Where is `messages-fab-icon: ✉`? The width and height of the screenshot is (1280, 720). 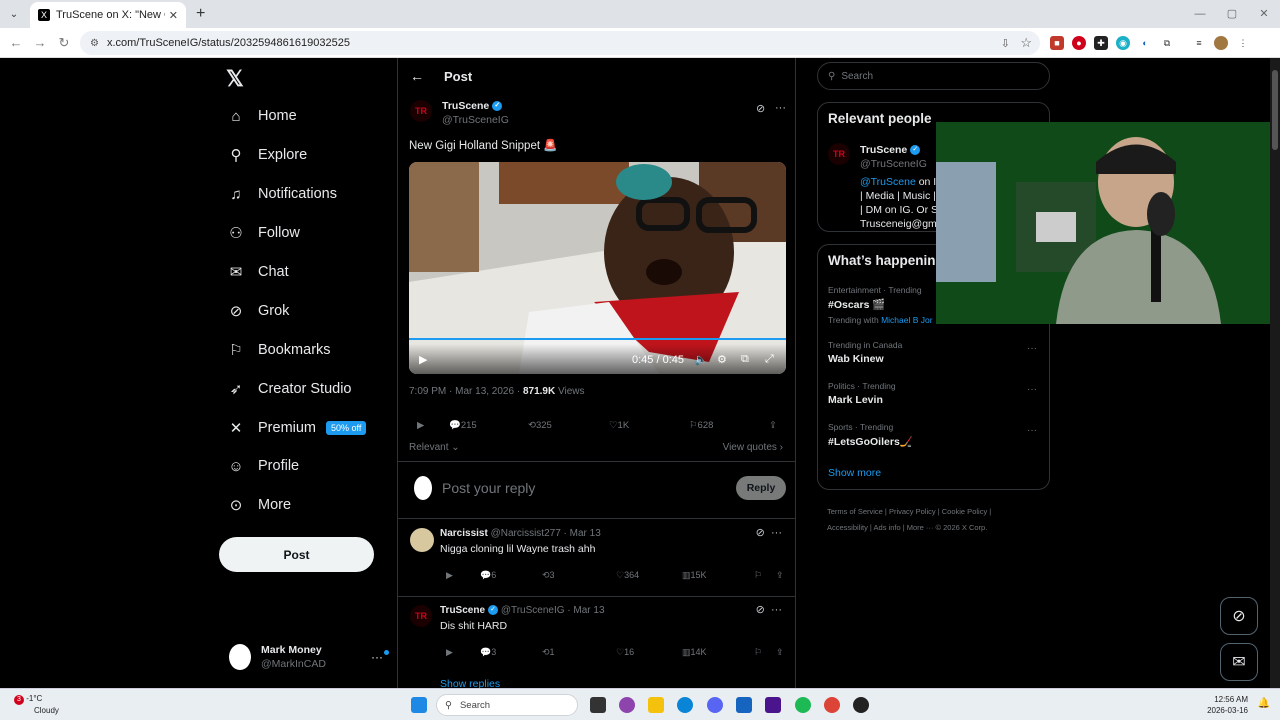 messages-fab-icon: ✉ is located at coordinates (1239, 662).